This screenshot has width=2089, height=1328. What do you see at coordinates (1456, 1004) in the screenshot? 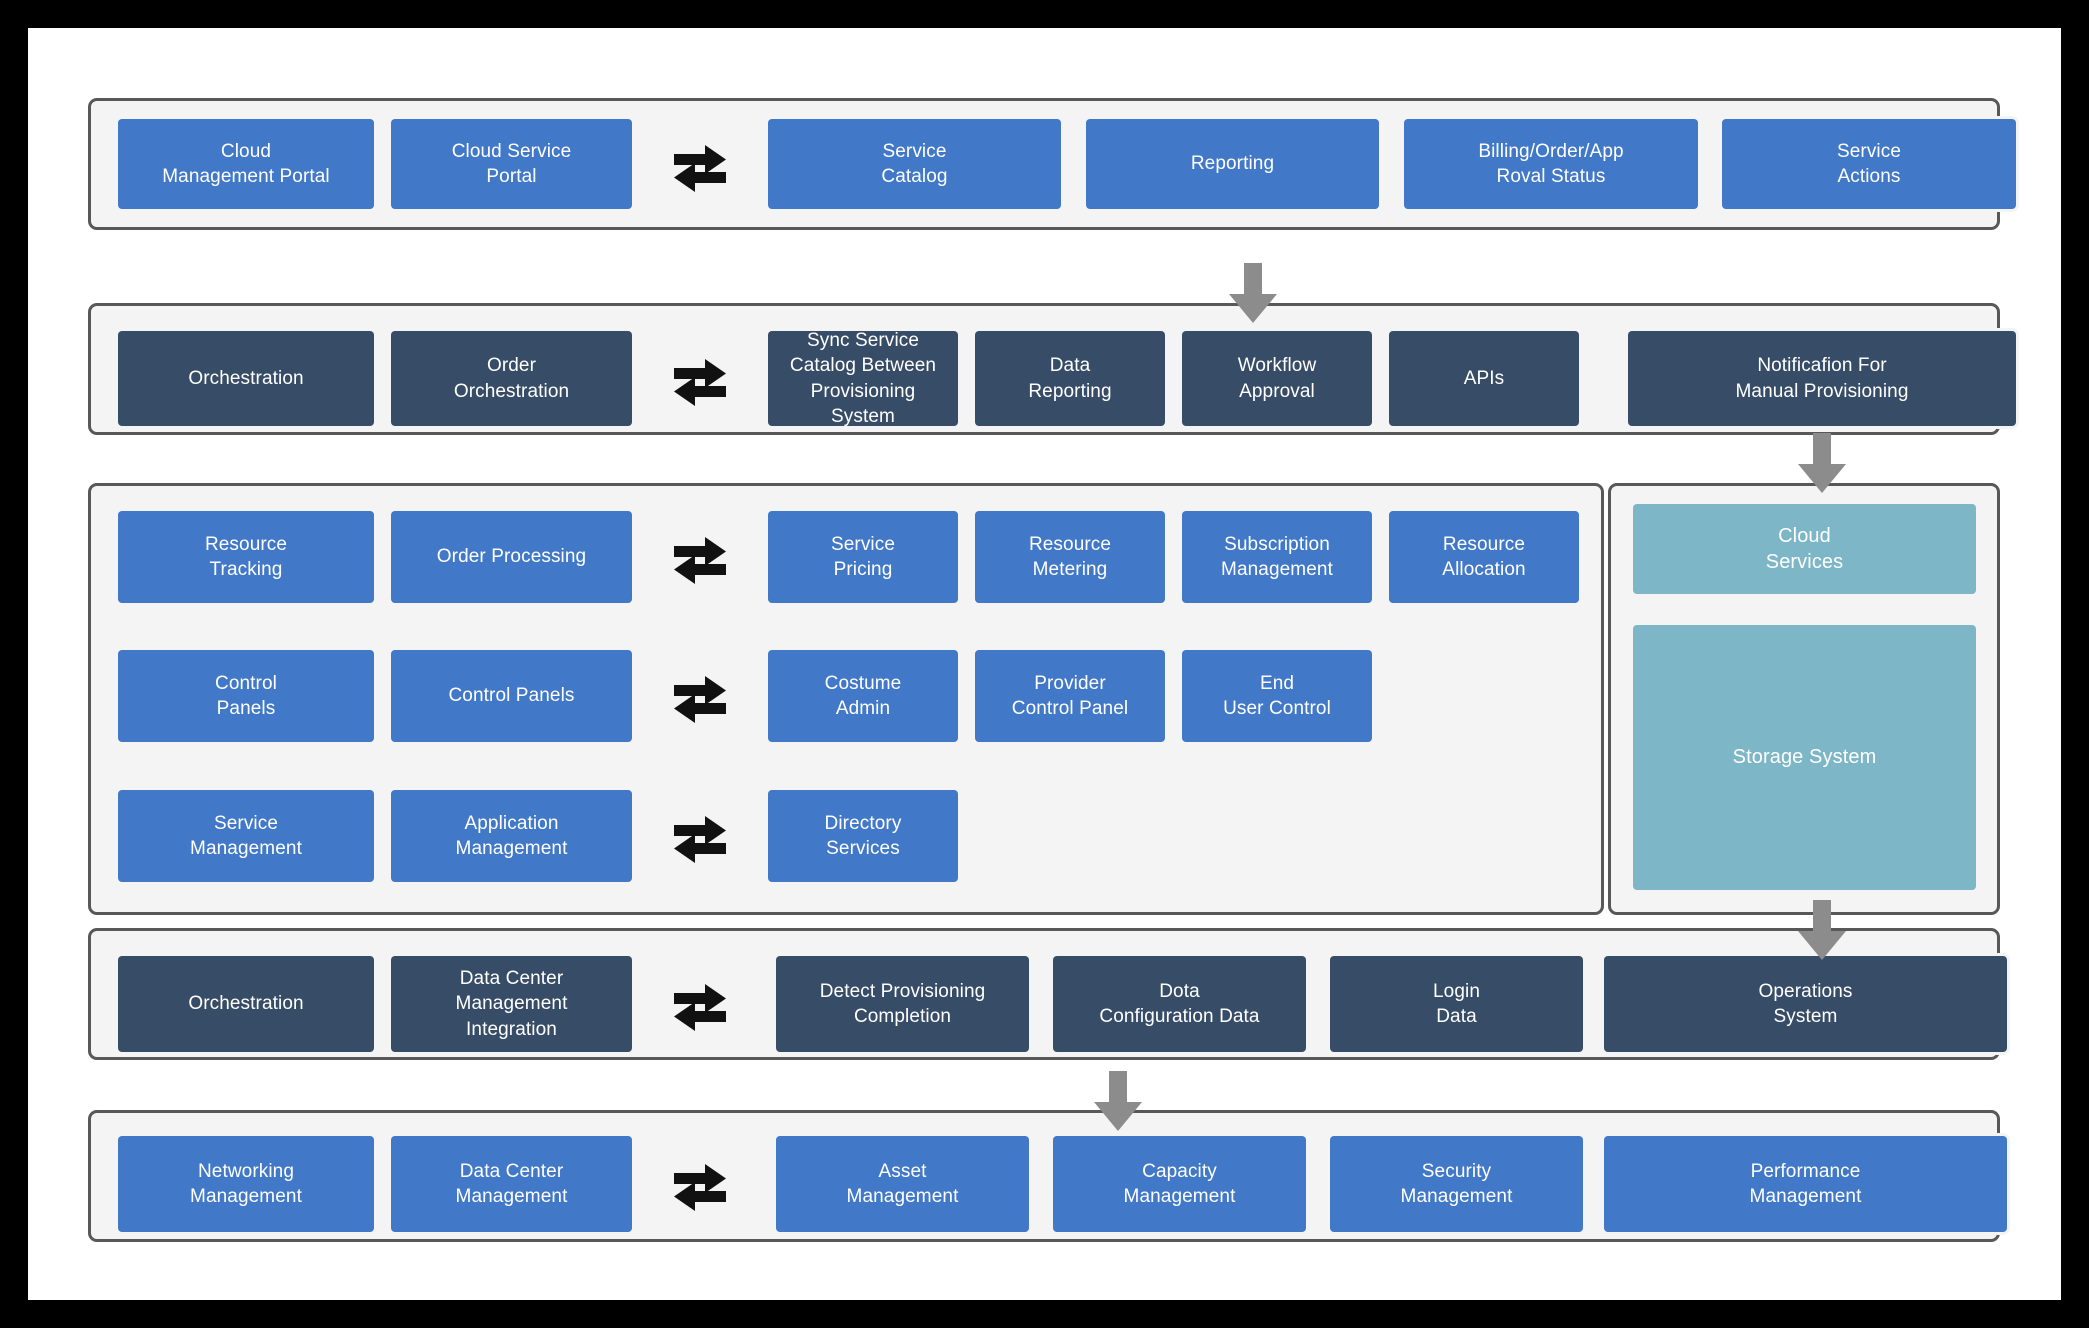
I see `node-login-data: Login Data` at bounding box center [1456, 1004].